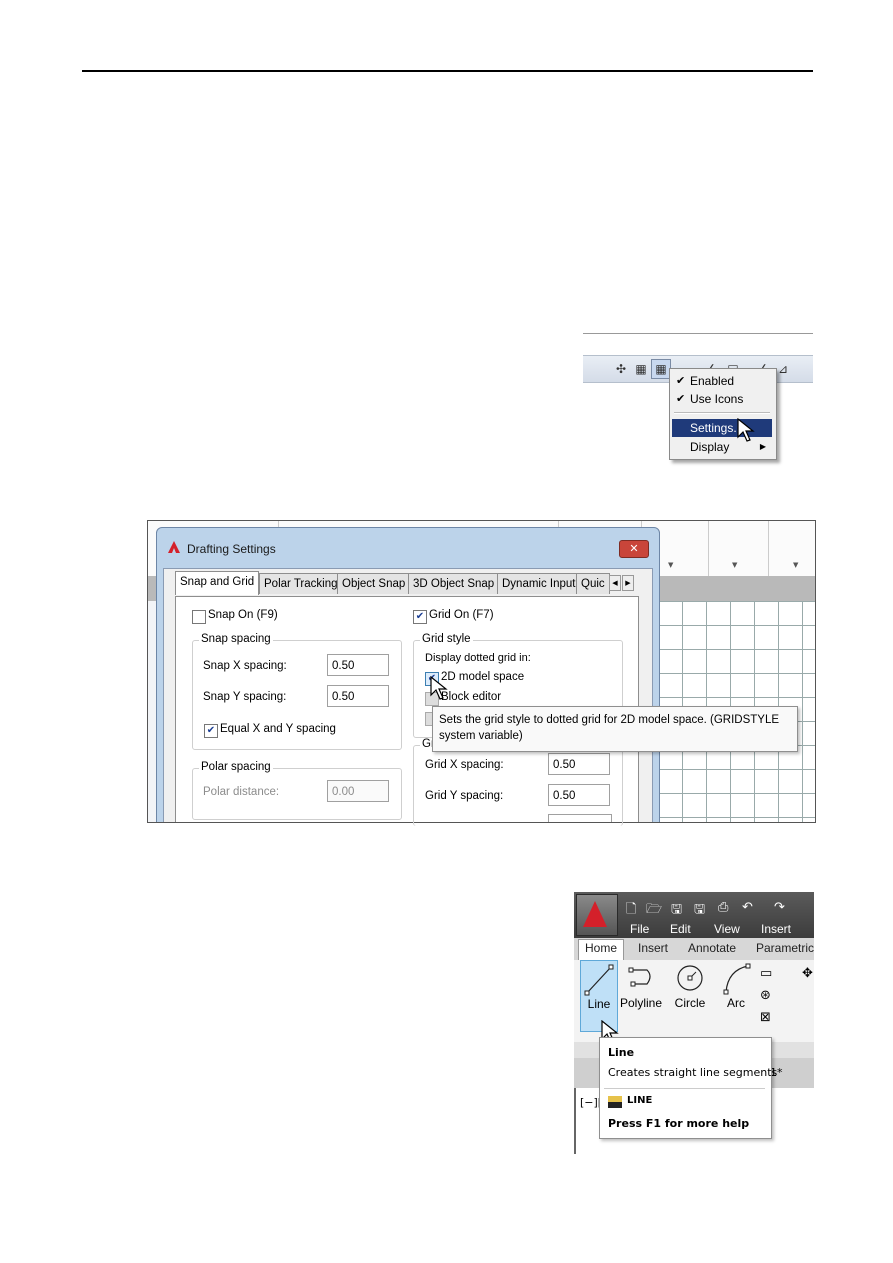 The height and width of the screenshot is (1263, 893). What do you see at coordinates (762, 446) in the screenshot?
I see `submenu-arrow-icon: ▶` at bounding box center [762, 446].